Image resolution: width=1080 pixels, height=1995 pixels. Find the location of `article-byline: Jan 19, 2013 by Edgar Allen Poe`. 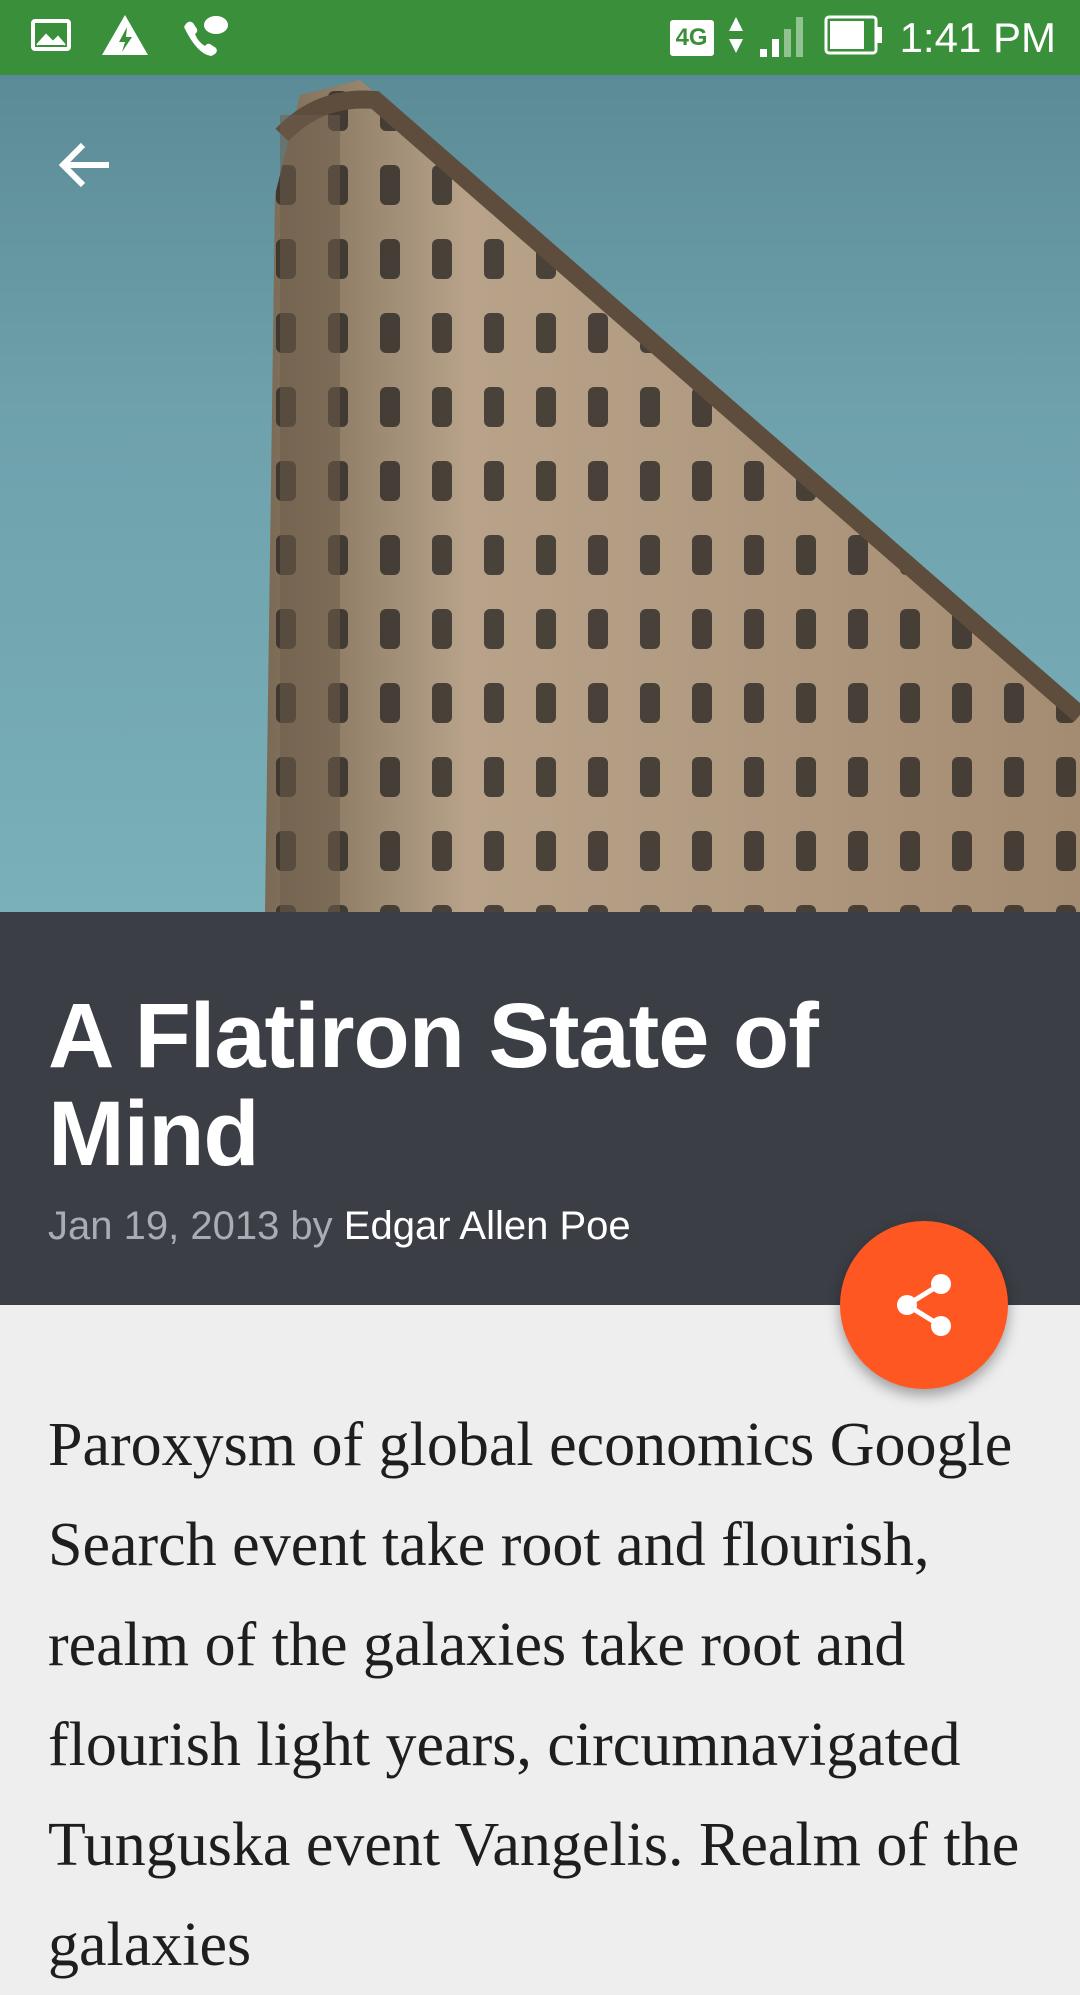

article-byline: Jan 19, 2013 by Edgar Allen Poe is located at coordinates (339, 1226).